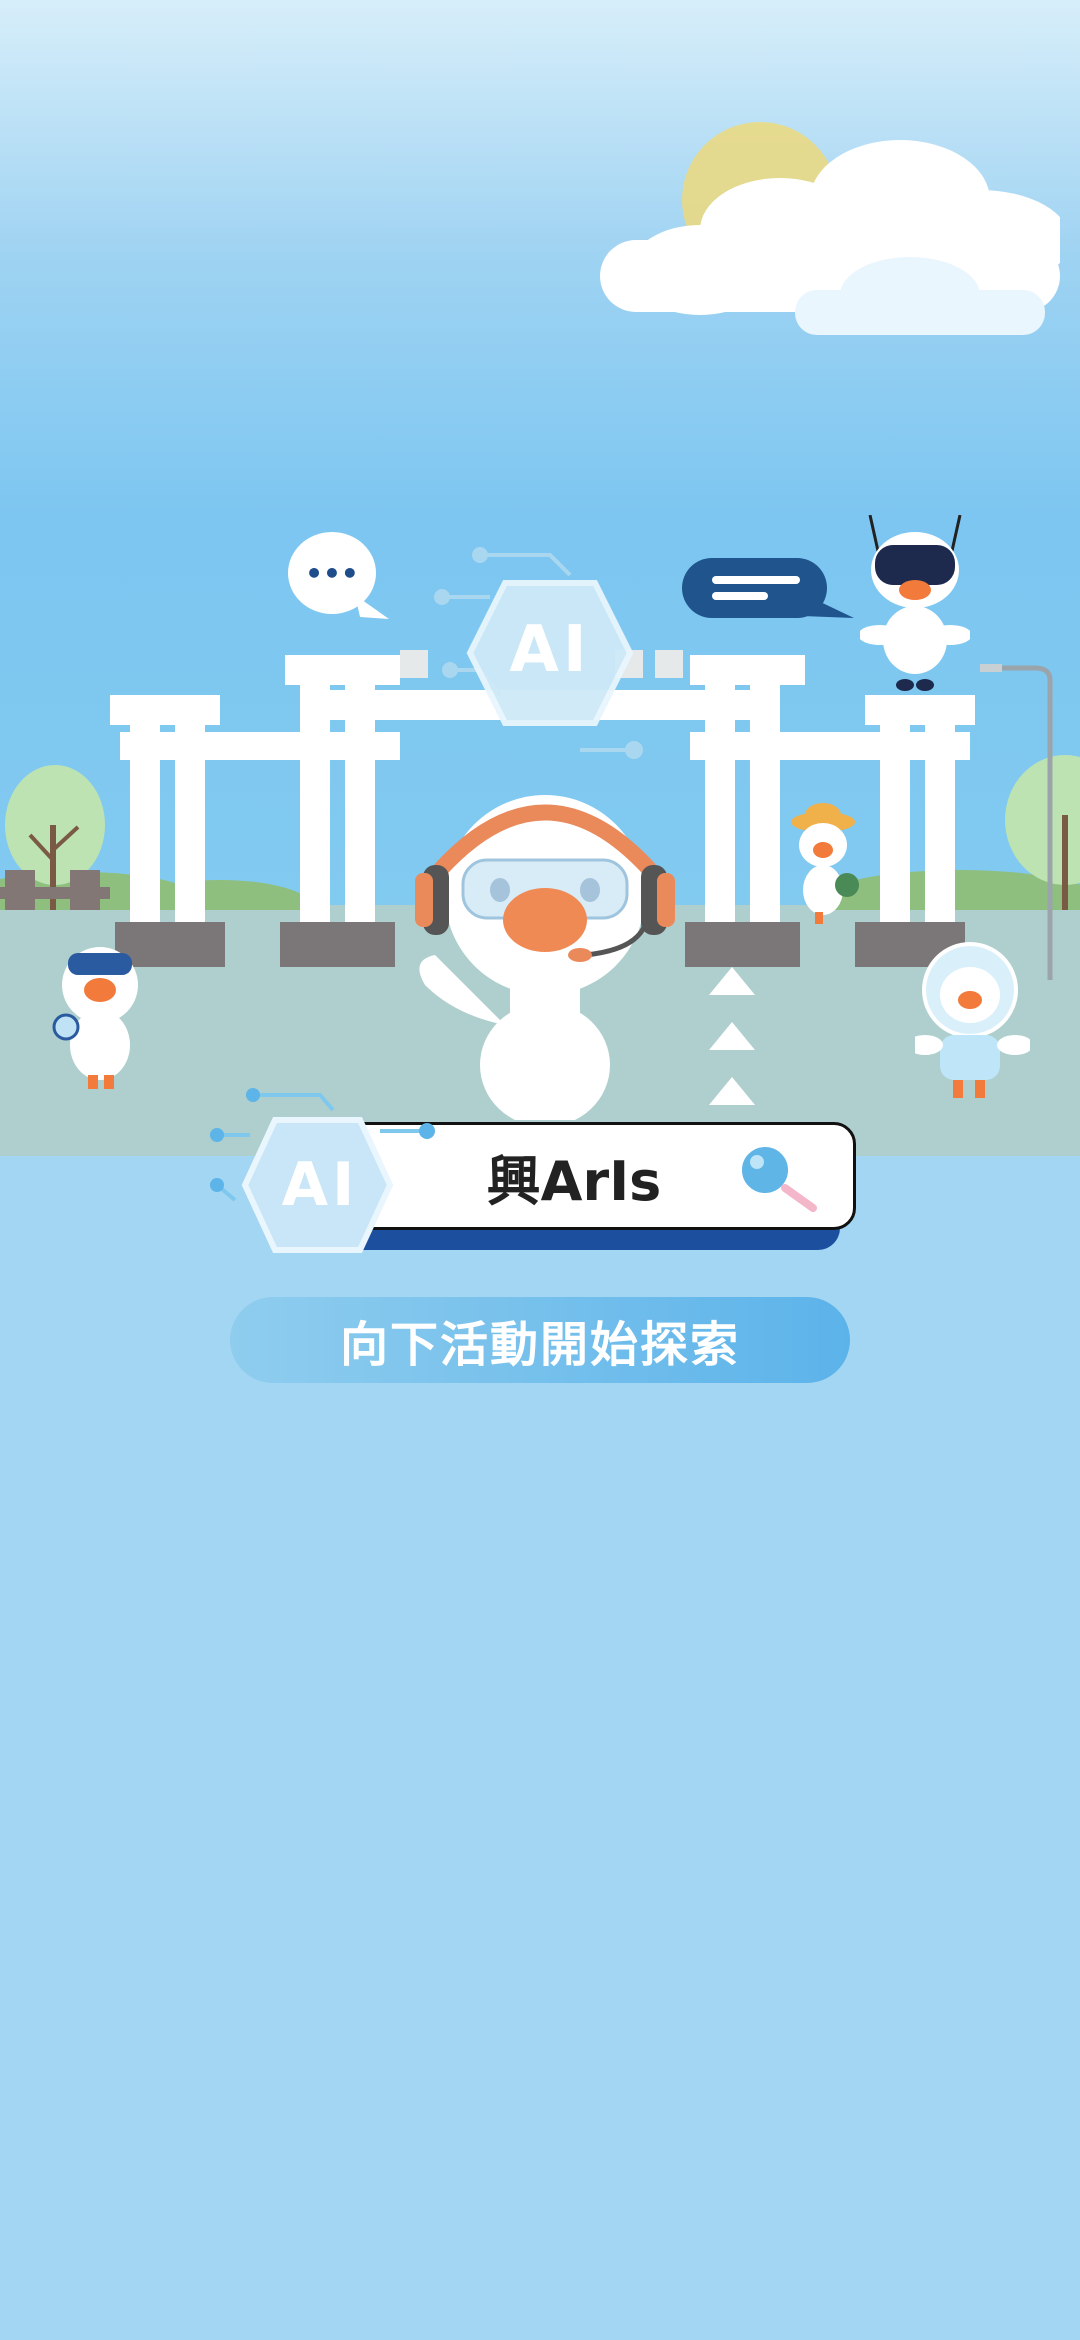 The height and width of the screenshot is (2340, 1080). What do you see at coordinates (95, 1018) in the screenshot?
I see `duck-goggles-left` at bounding box center [95, 1018].